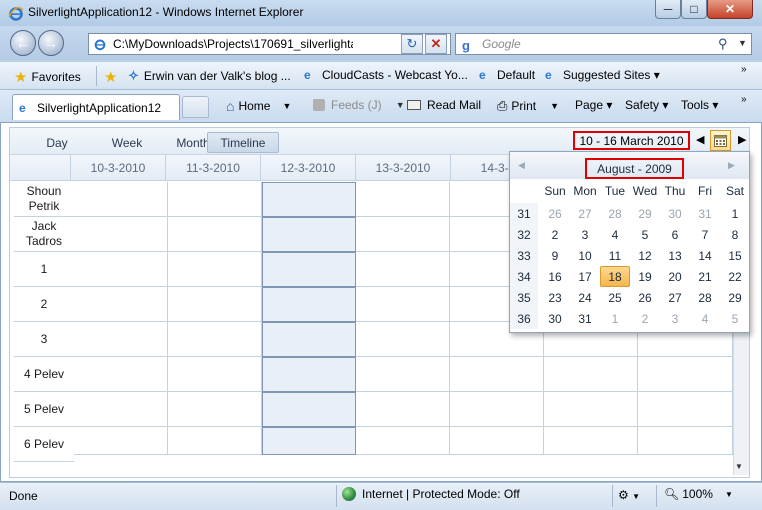  What do you see at coordinates (243, 142) in the screenshot?
I see `view-tab-timeline: Timeline` at bounding box center [243, 142].